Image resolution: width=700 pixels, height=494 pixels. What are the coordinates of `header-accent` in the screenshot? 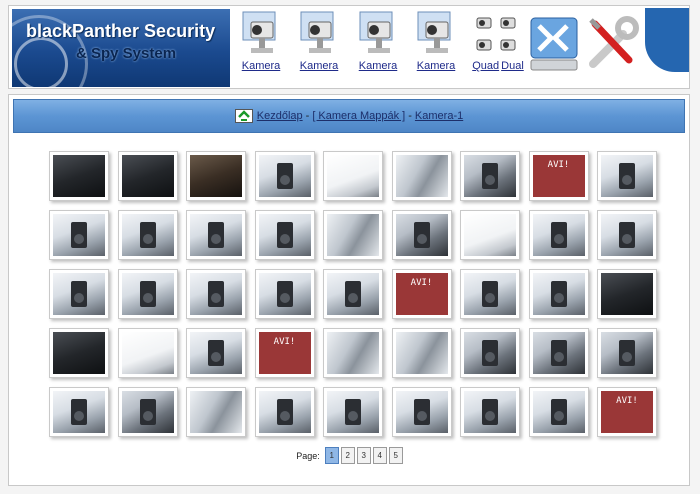 It's located at (667, 40).